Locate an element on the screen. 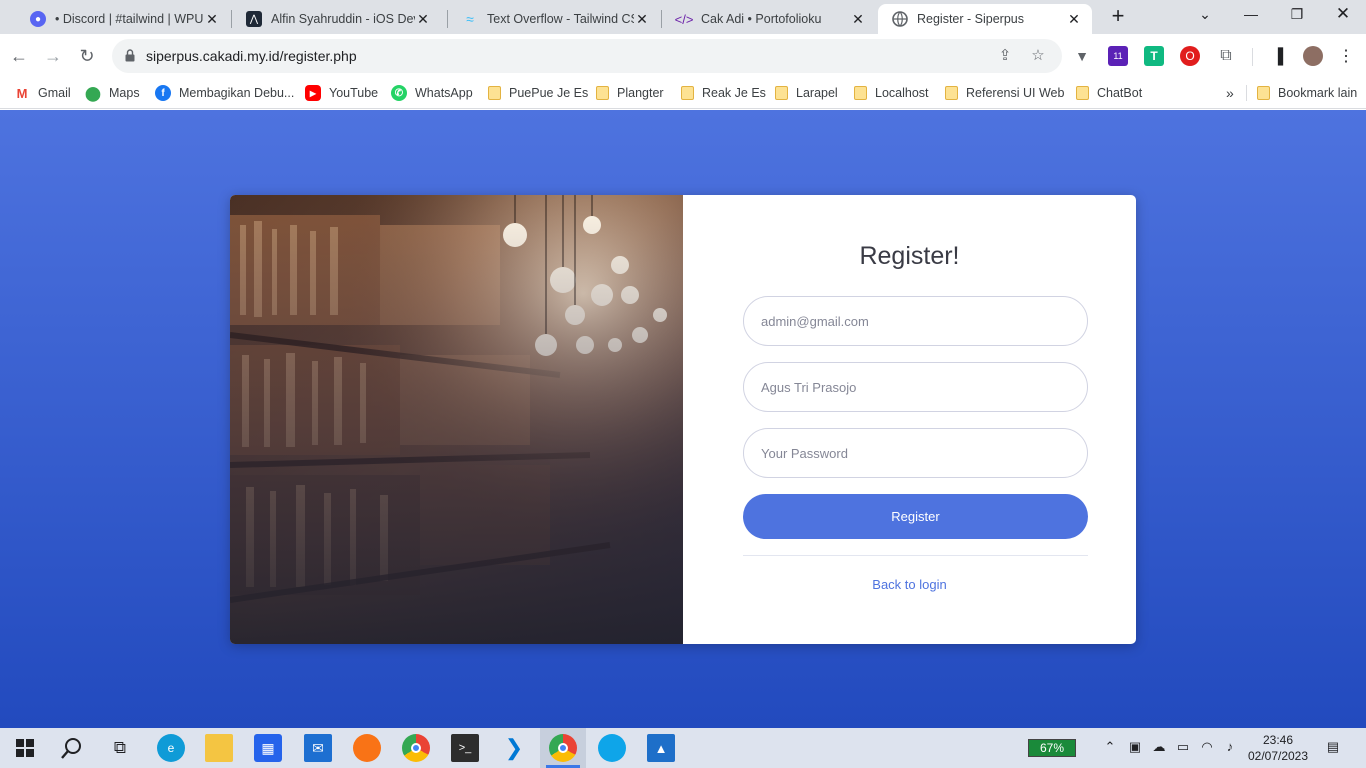 The height and width of the screenshot is (768, 1366). bookmark-star-icon: ☆ is located at coordinates (1038, 56).